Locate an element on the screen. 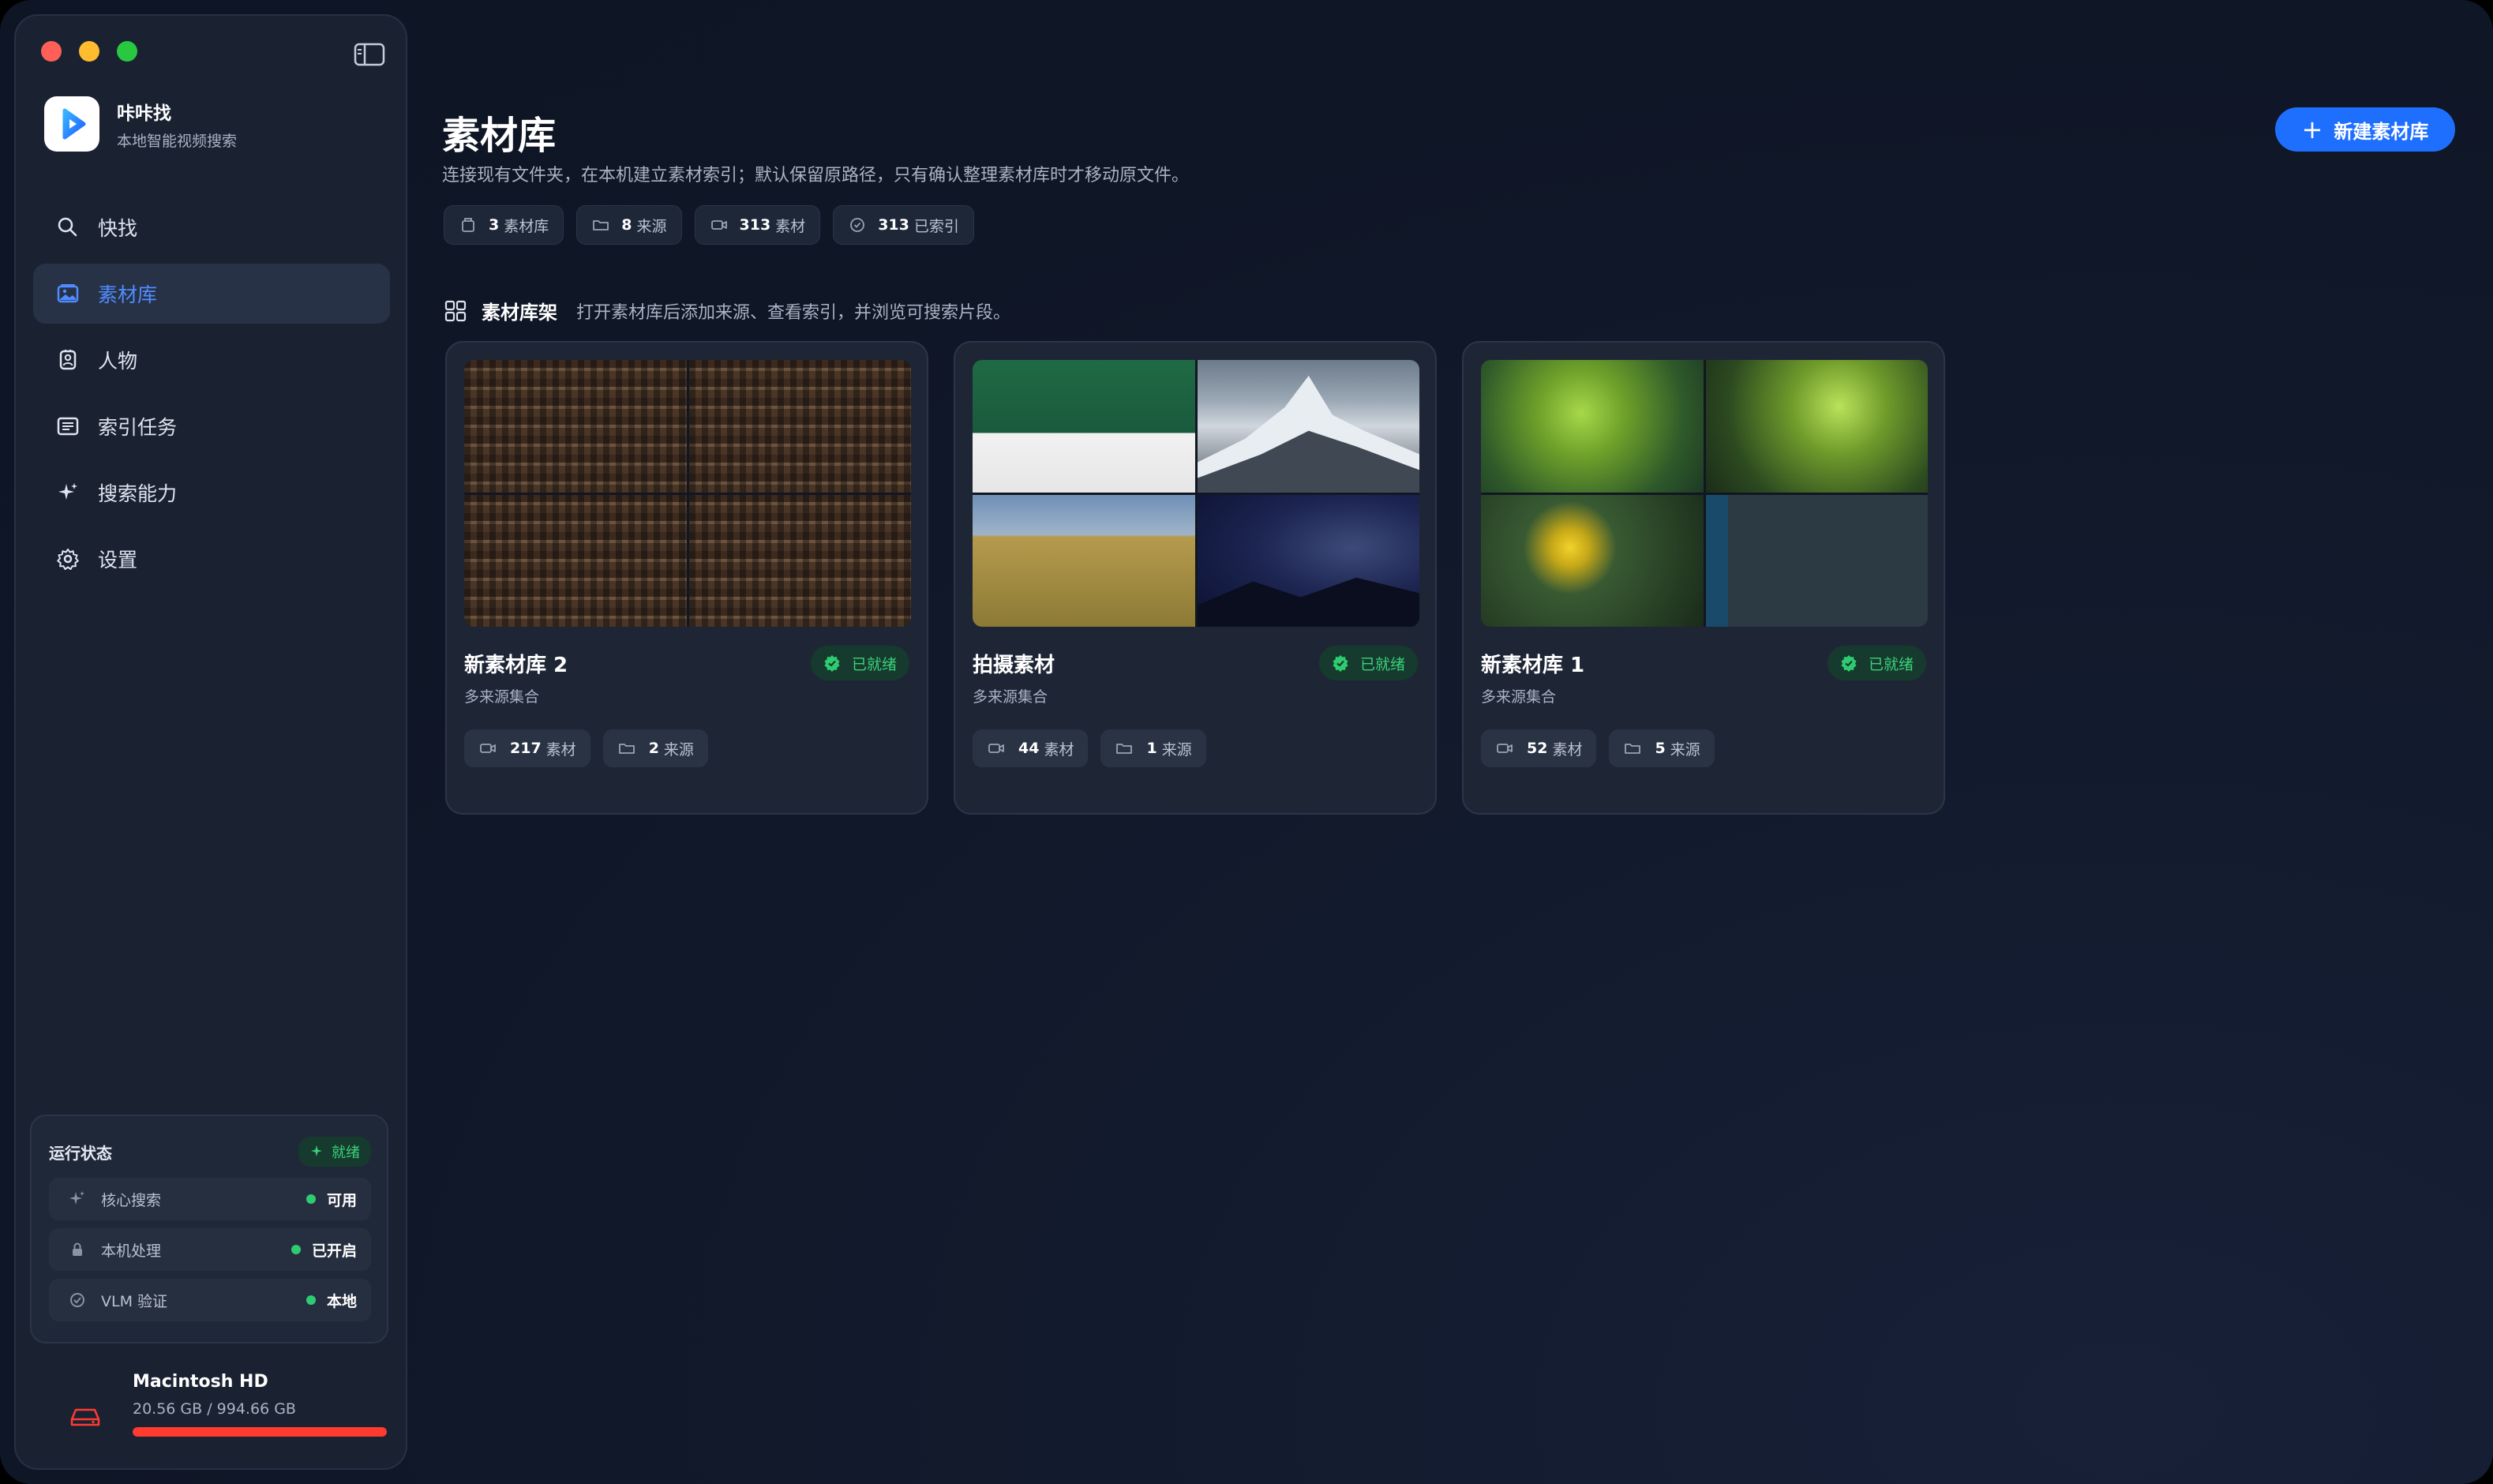 The height and width of the screenshot is (1484, 2493). stat-indexed: 313 已索引 is located at coordinates (903, 225).